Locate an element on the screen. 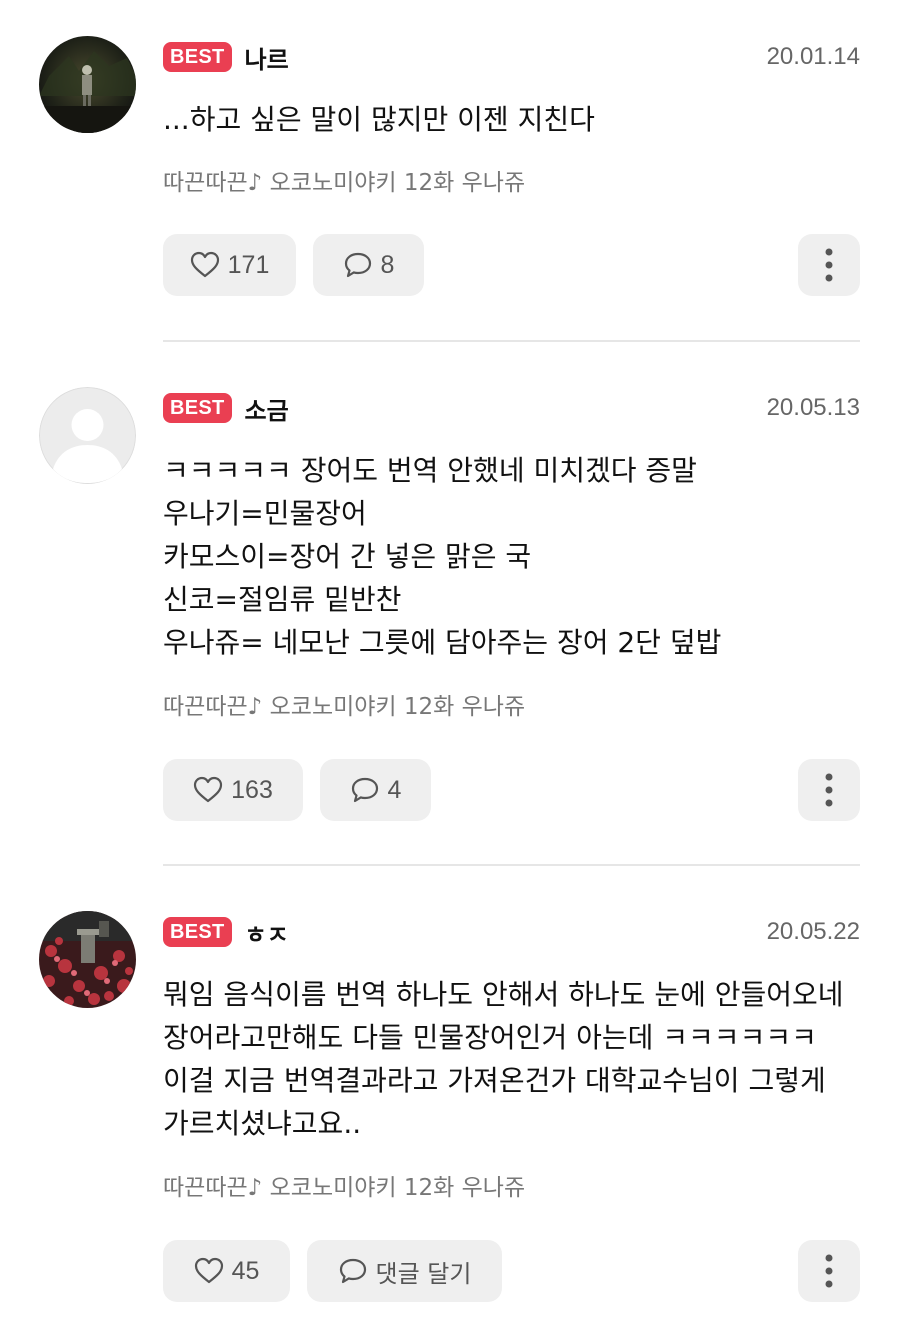 The image size is (900, 1331). comment-header: BEST 소금 is located at coordinates (226, 408).